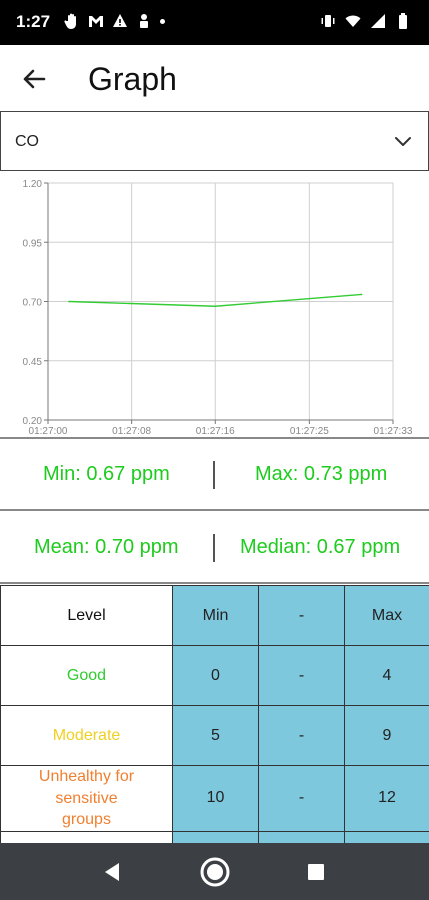  I want to click on stat-max: Max: 0.73 ppm, so click(321, 474).